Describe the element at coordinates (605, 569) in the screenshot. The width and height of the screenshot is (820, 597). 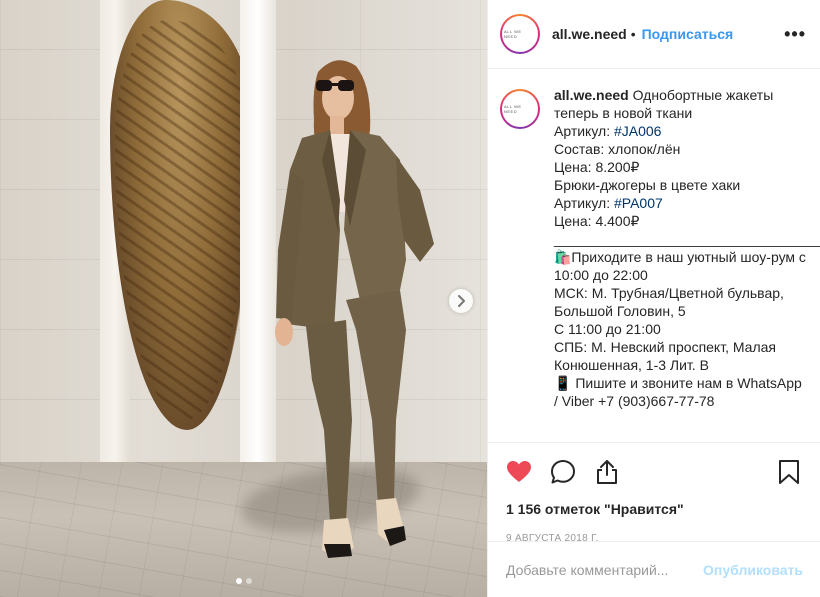
I see `comment-input` at that location.